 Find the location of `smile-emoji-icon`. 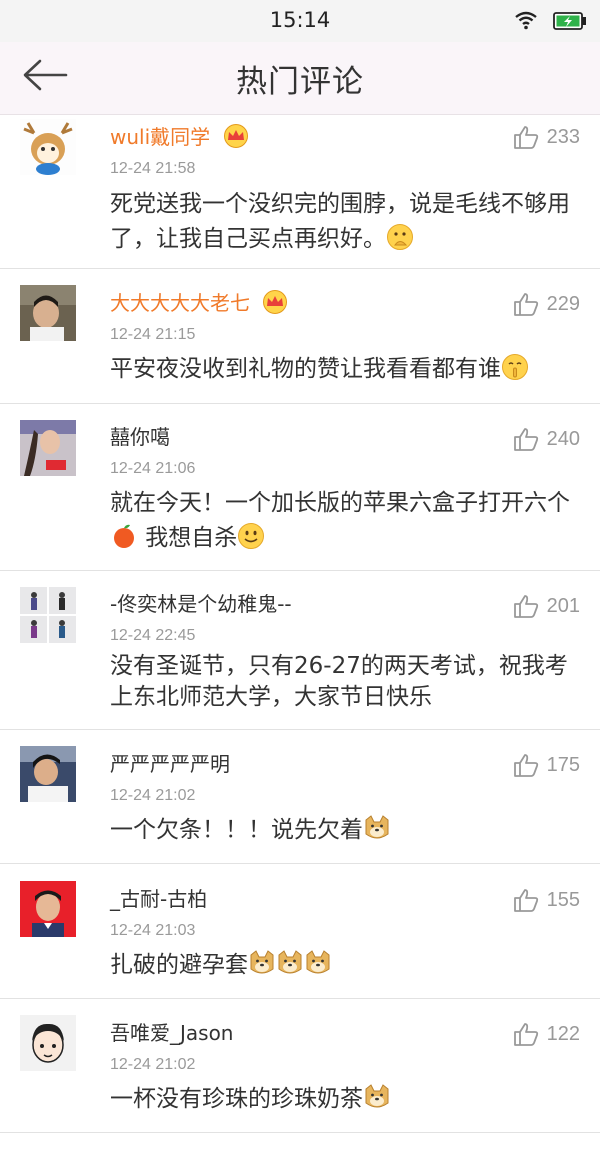

smile-emoji-icon is located at coordinates (251, 536).